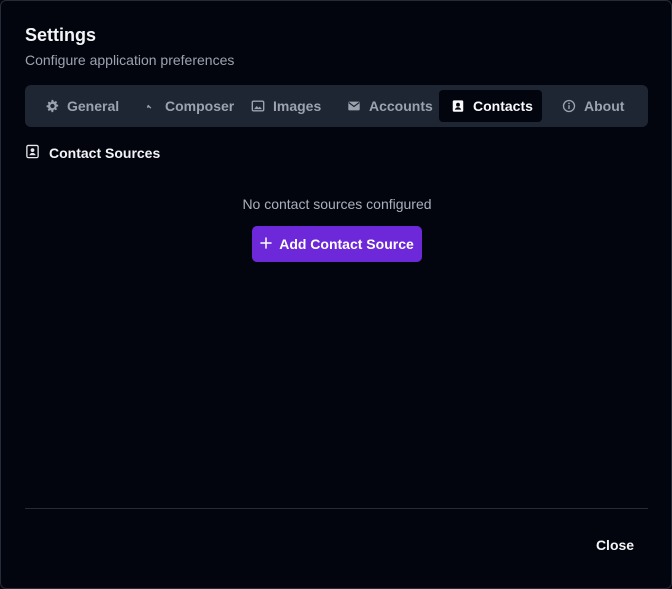 This screenshot has height=589, width=672. What do you see at coordinates (200, 106) in the screenshot?
I see `tab-composer-label: Composer` at bounding box center [200, 106].